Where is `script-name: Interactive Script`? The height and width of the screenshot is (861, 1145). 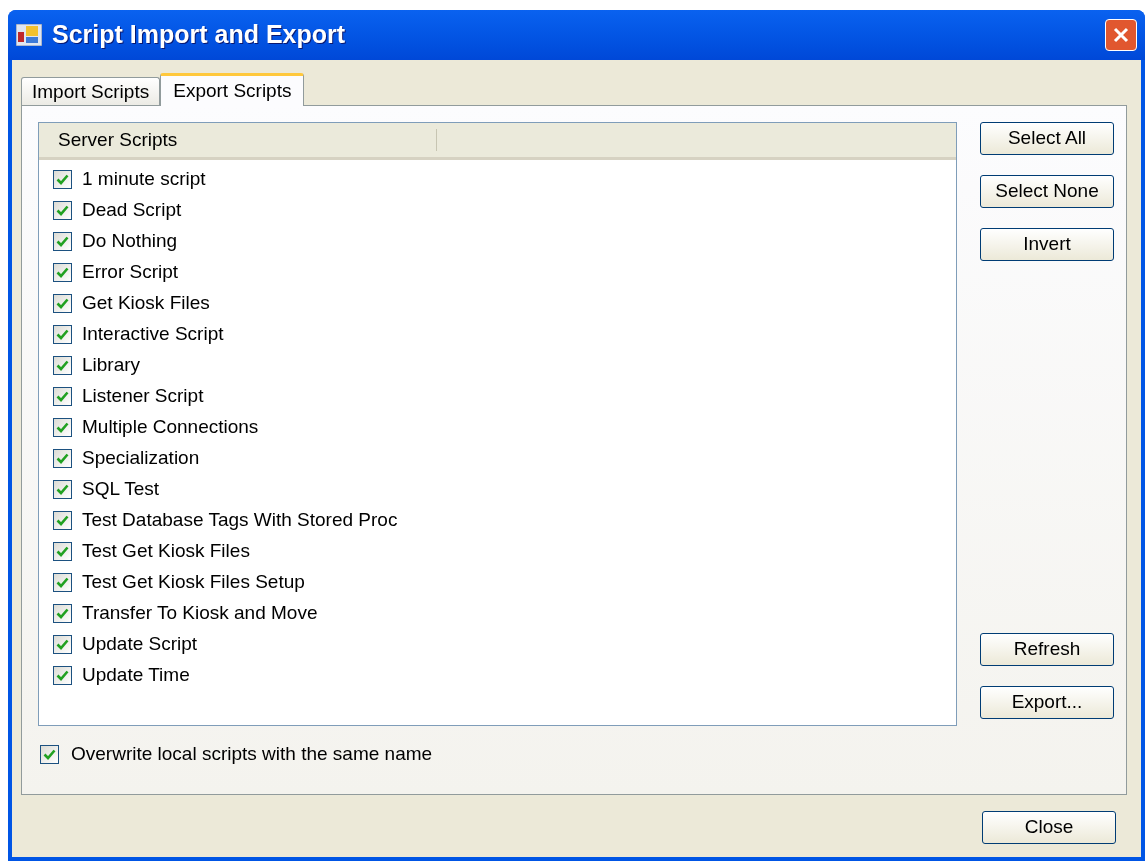 script-name: Interactive Script is located at coordinates (153, 334).